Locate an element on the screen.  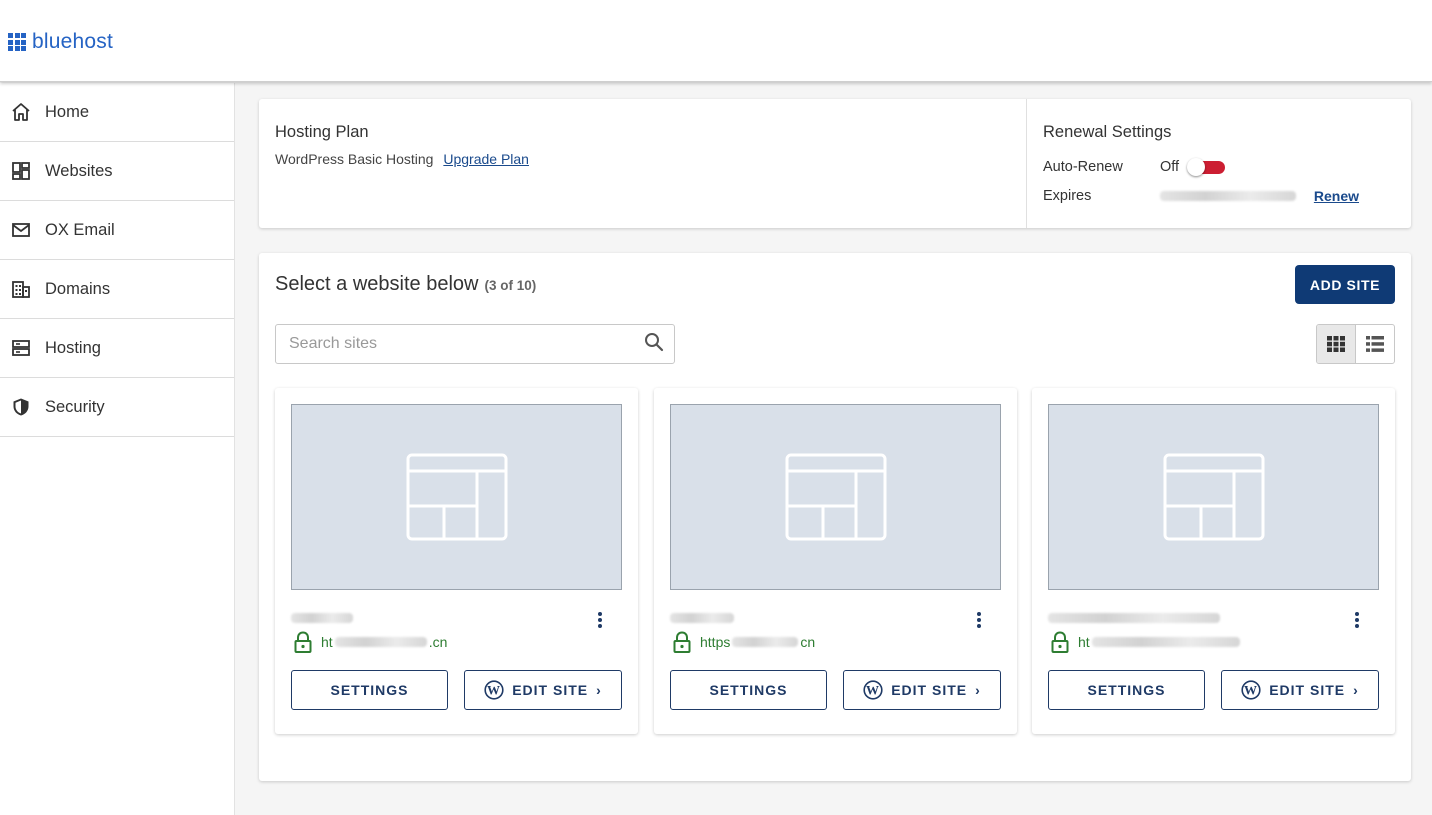
site-card: ht .cn SETTINGS W EDIT SITE › is located at coordinates (456, 561).